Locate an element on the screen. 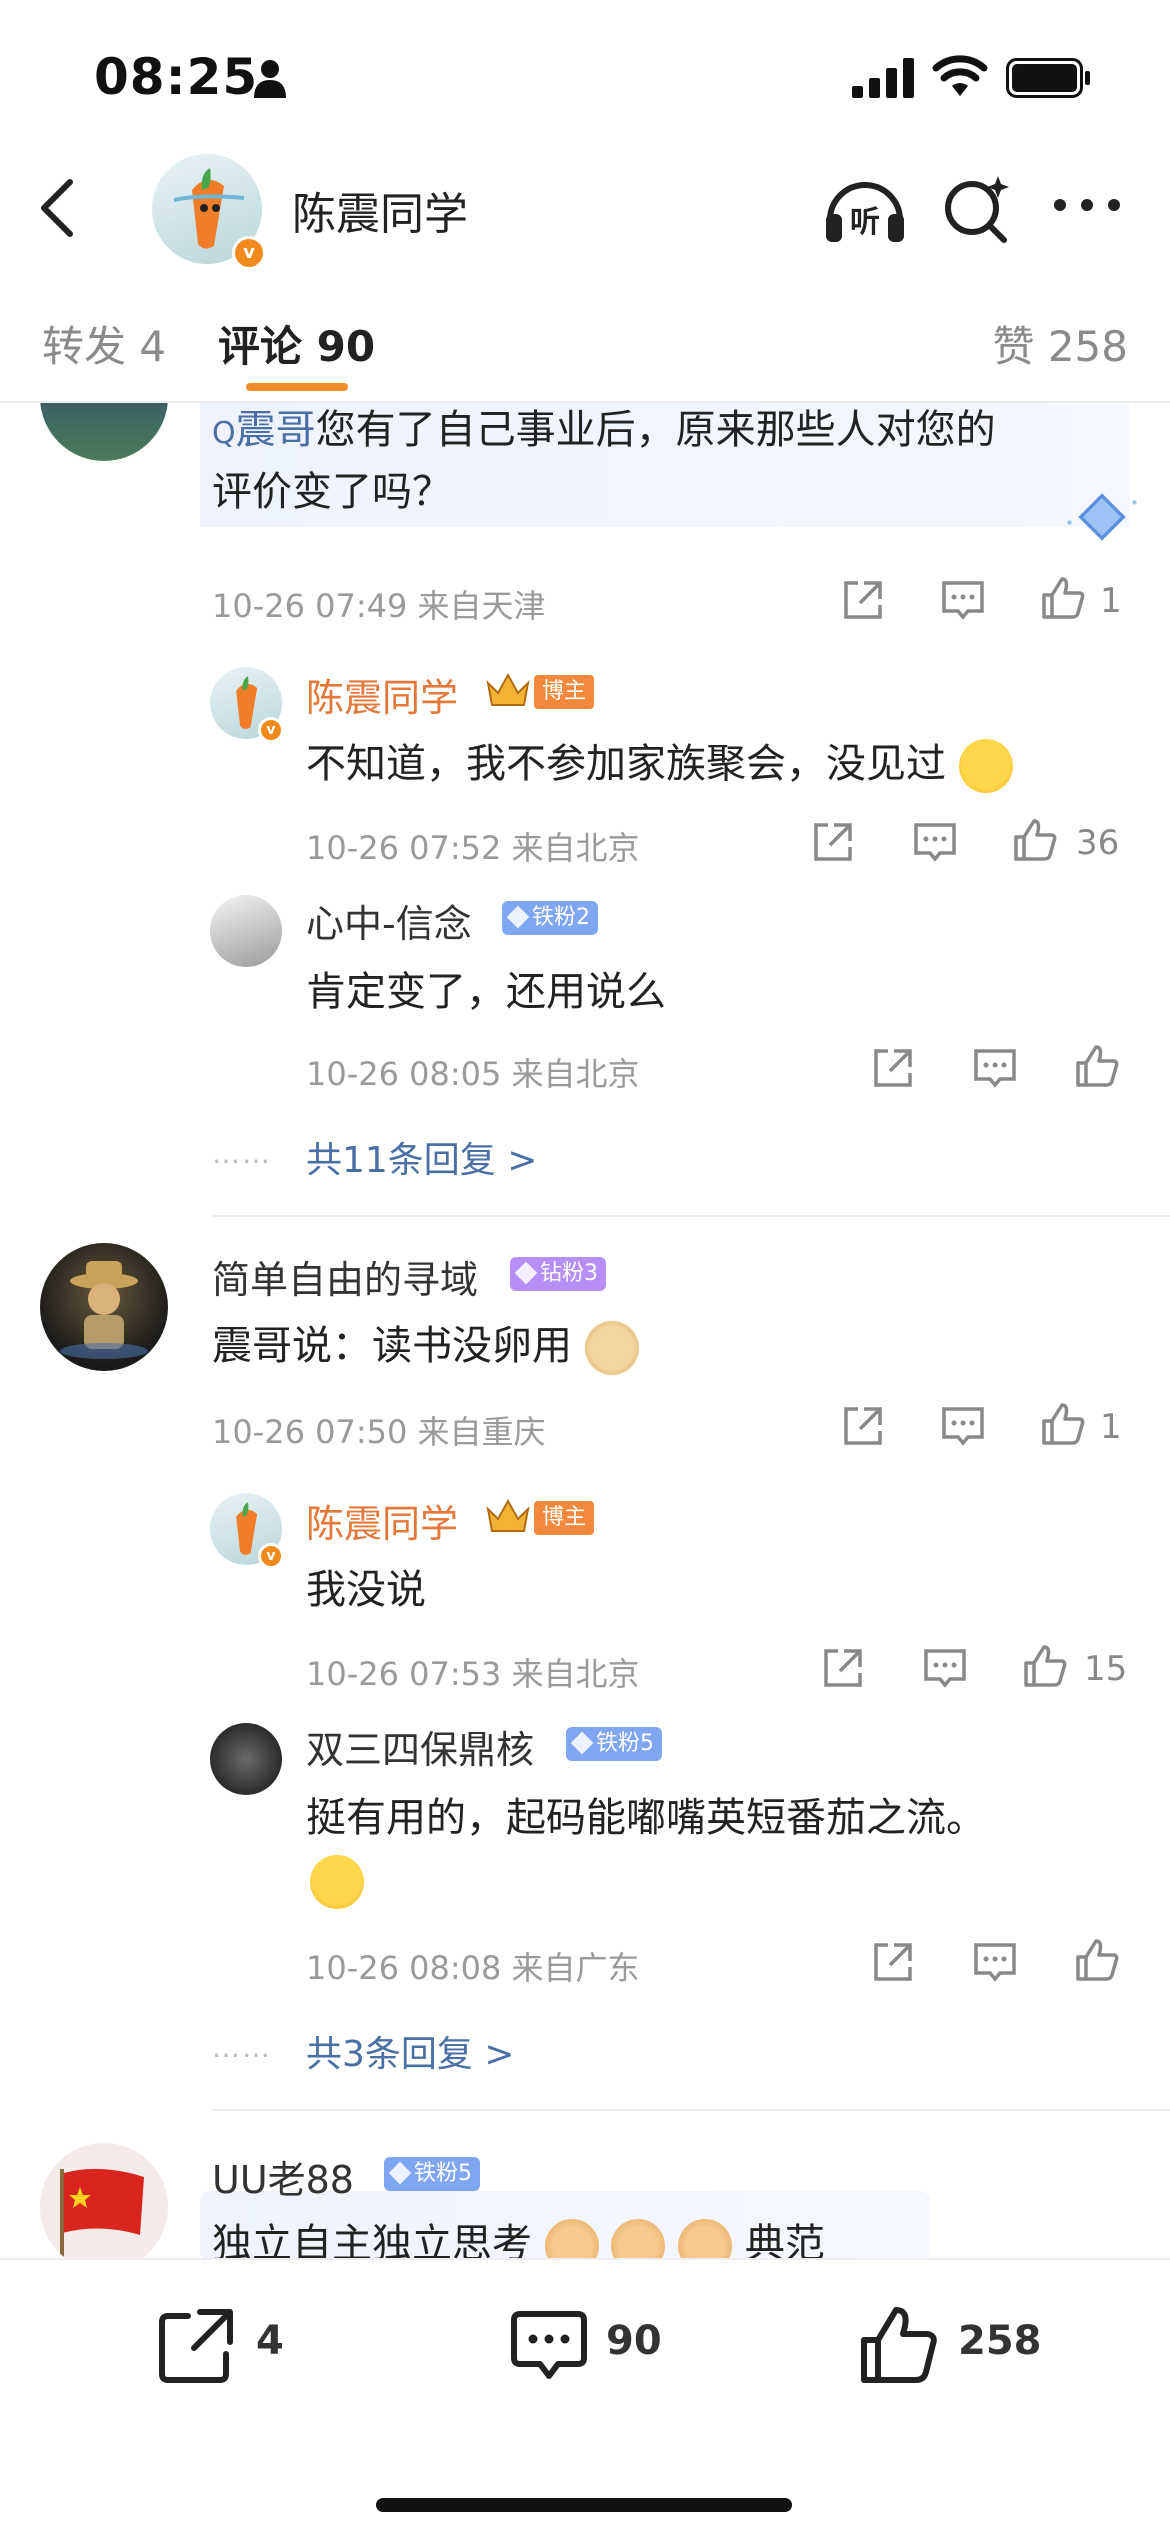 The width and height of the screenshot is (1170, 2532). comment-text: Q震哥您有了自己事业后，原来那些人对您的 is located at coordinates (604, 430).